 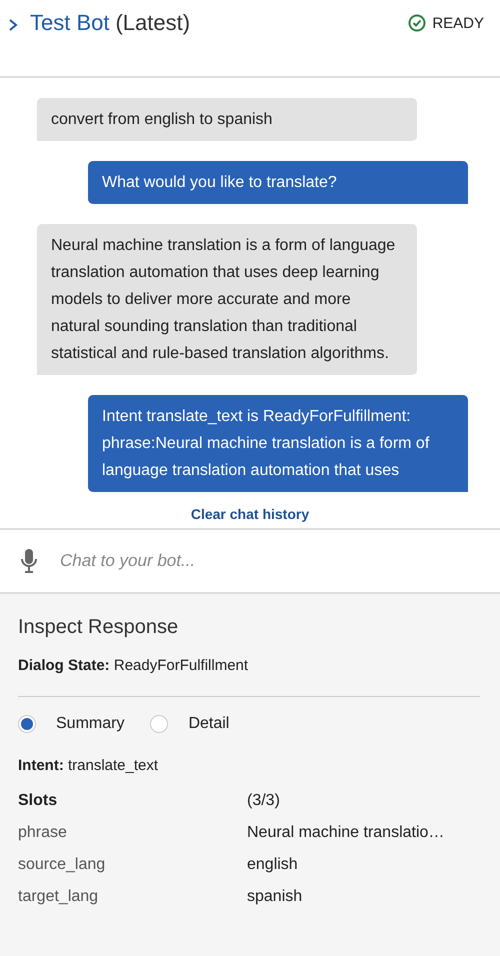 I want to click on view-radio: Summary, so click(x=71, y=724).